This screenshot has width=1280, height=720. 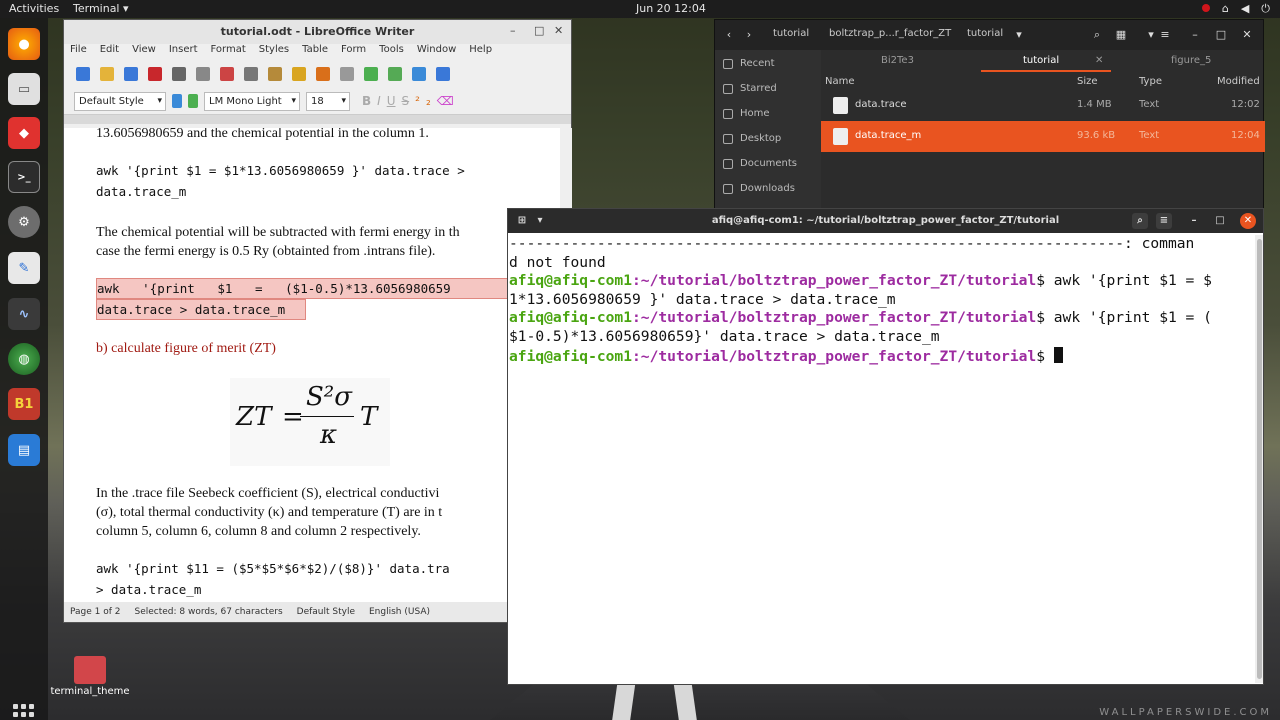 What do you see at coordinates (193, 101) in the screenshot?
I see `new-style-icon` at bounding box center [193, 101].